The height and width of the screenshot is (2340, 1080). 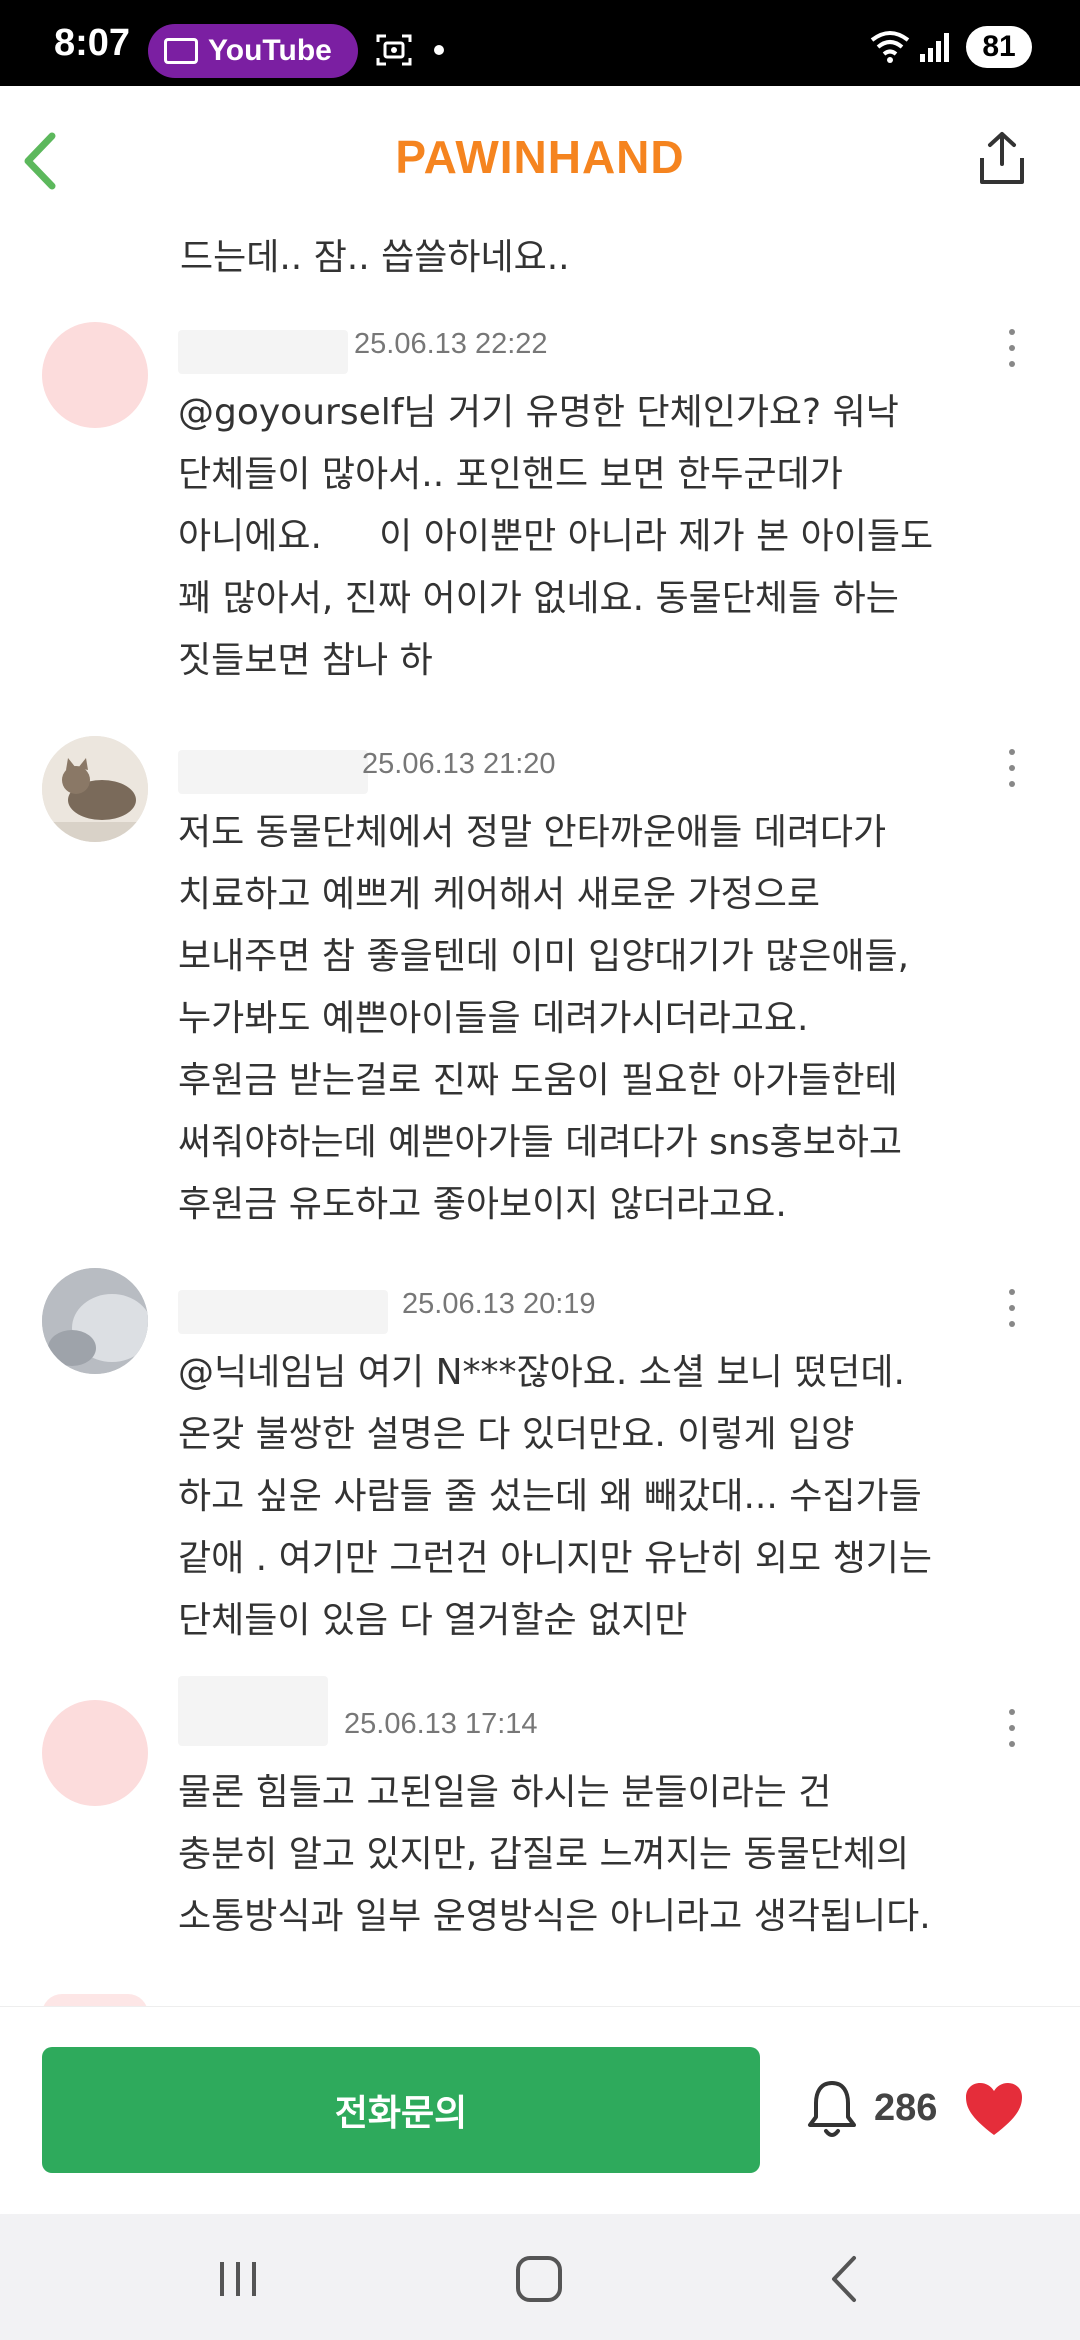 I want to click on home-icon, so click(x=539, y=2279).